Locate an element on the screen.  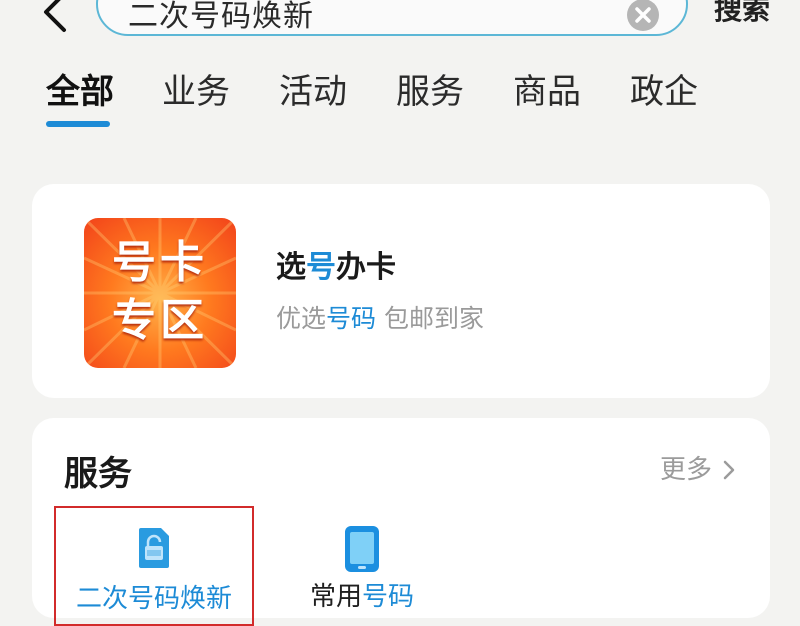
chevron-left-icon is located at coordinates (55, 16).